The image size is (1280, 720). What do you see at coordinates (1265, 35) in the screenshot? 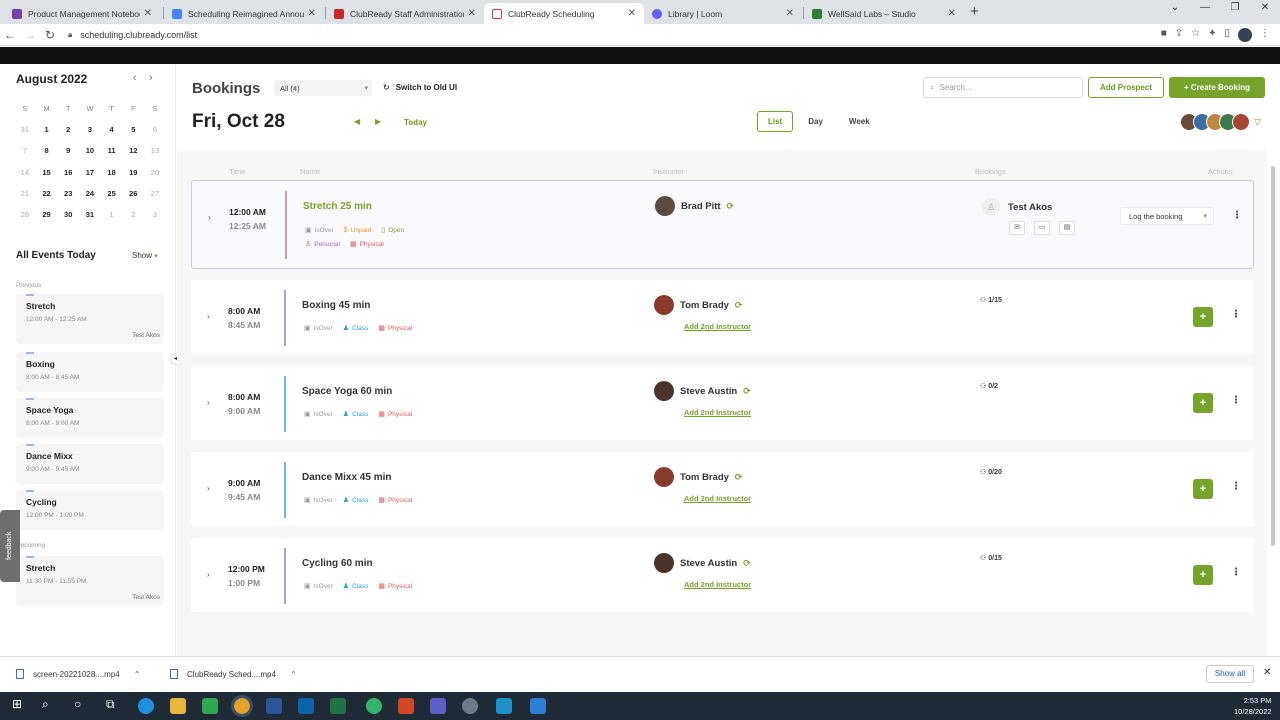
I see `menu-icon: ⋮` at bounding box center [1265, 35].